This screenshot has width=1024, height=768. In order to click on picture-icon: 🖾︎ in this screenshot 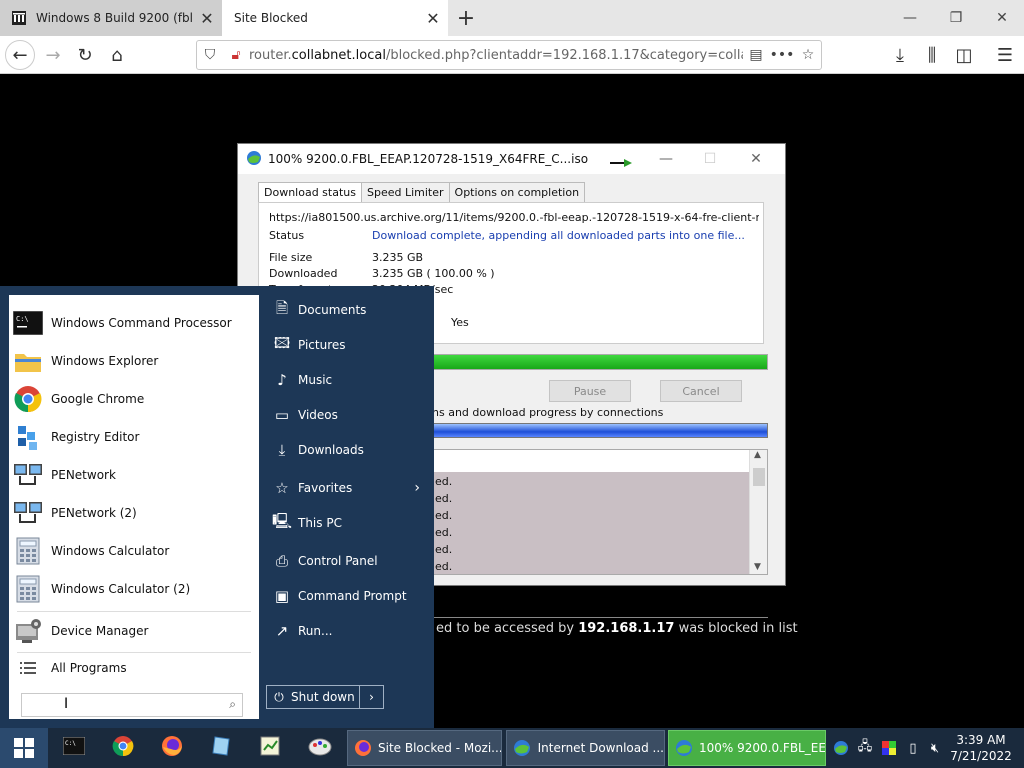, I will do `click(282, 342)`.